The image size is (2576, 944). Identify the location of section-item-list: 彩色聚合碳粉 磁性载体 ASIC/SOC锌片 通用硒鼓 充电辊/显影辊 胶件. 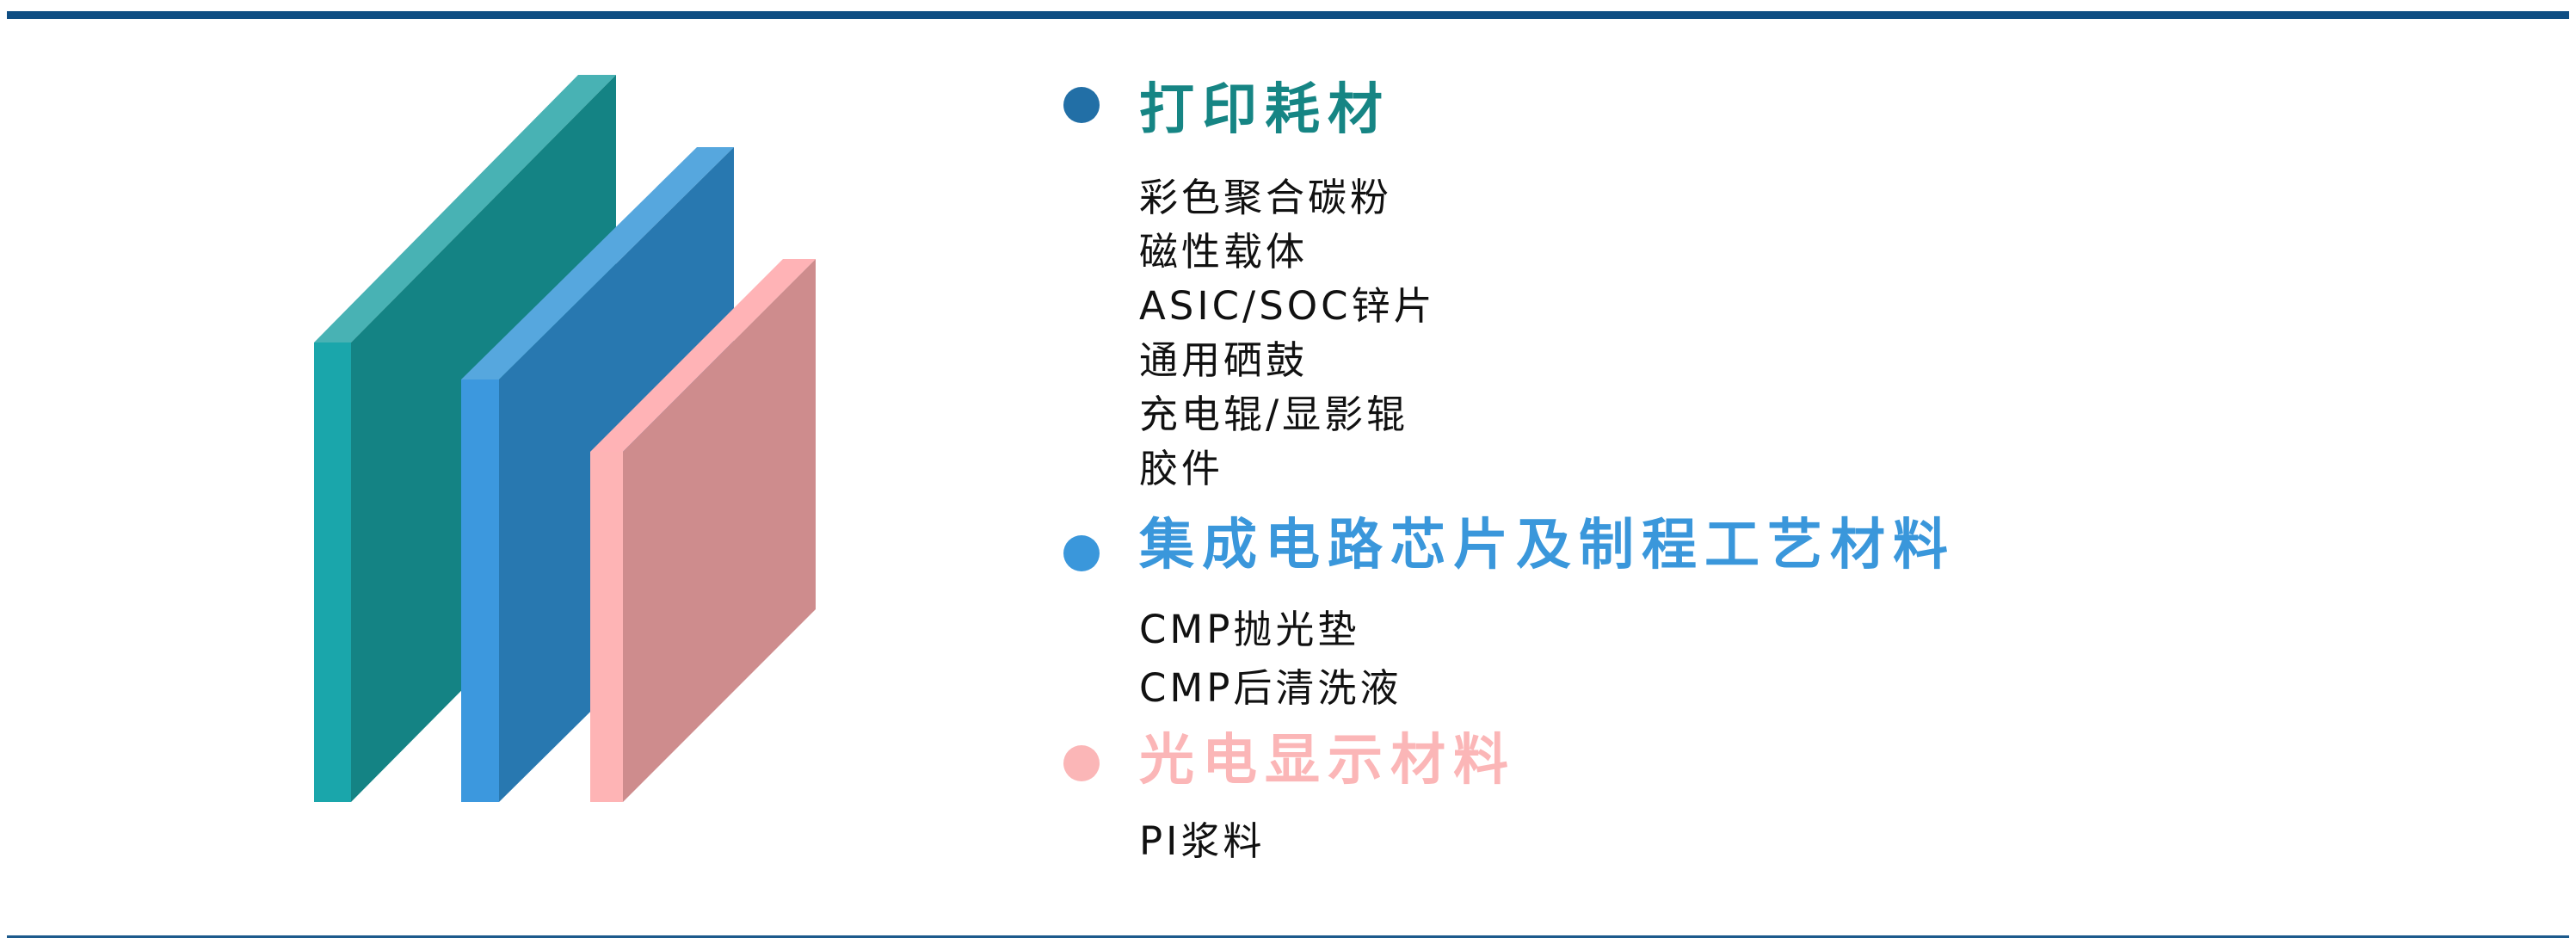
(1288, 333).